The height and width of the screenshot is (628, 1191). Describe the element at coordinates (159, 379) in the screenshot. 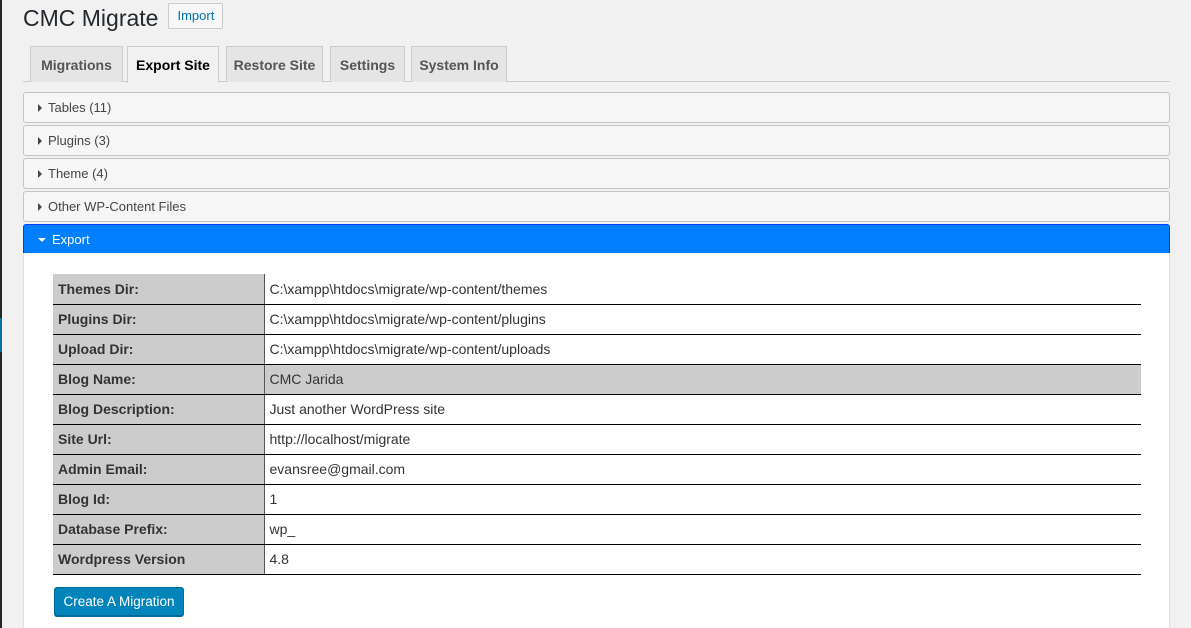

I see `row-key: Blog Name:` at that location.